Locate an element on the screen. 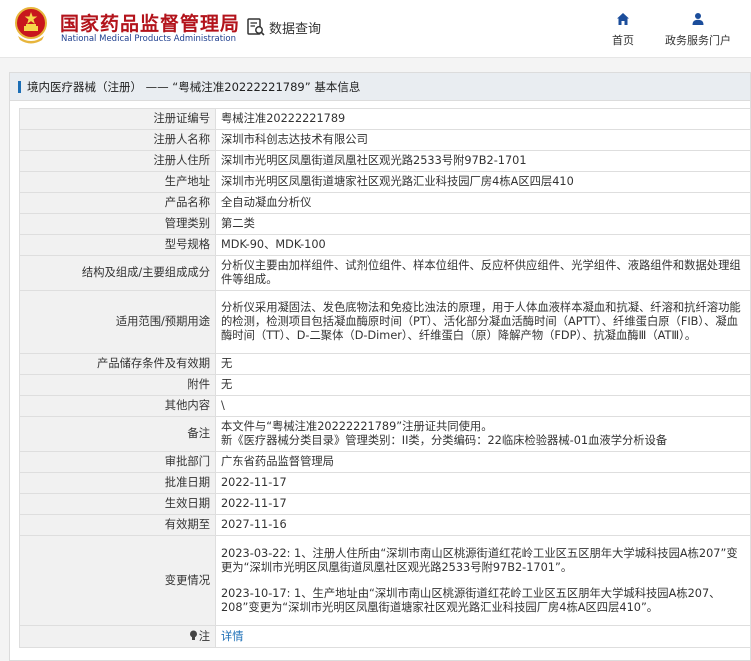  table-row: 管理类别 第二类 is located at coordinates (385, 224).